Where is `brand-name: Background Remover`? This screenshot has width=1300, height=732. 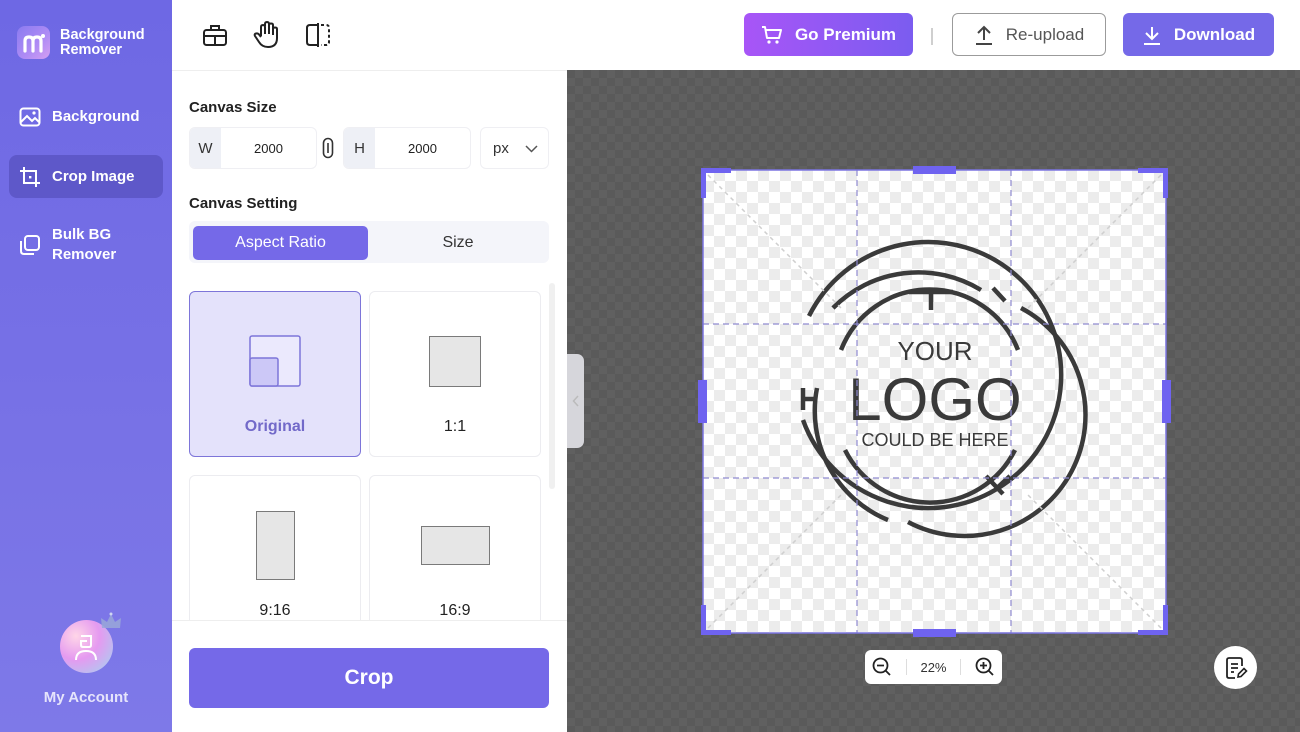
brand-name: Background Remover is located at coordinates (102, 42).